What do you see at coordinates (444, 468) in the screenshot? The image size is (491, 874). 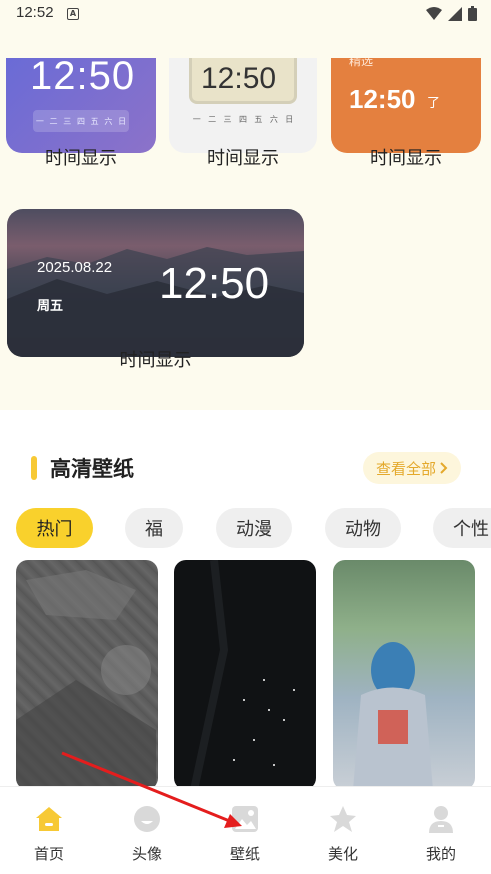 I see `chevron-right-icon` at bounding box center [444, 468].